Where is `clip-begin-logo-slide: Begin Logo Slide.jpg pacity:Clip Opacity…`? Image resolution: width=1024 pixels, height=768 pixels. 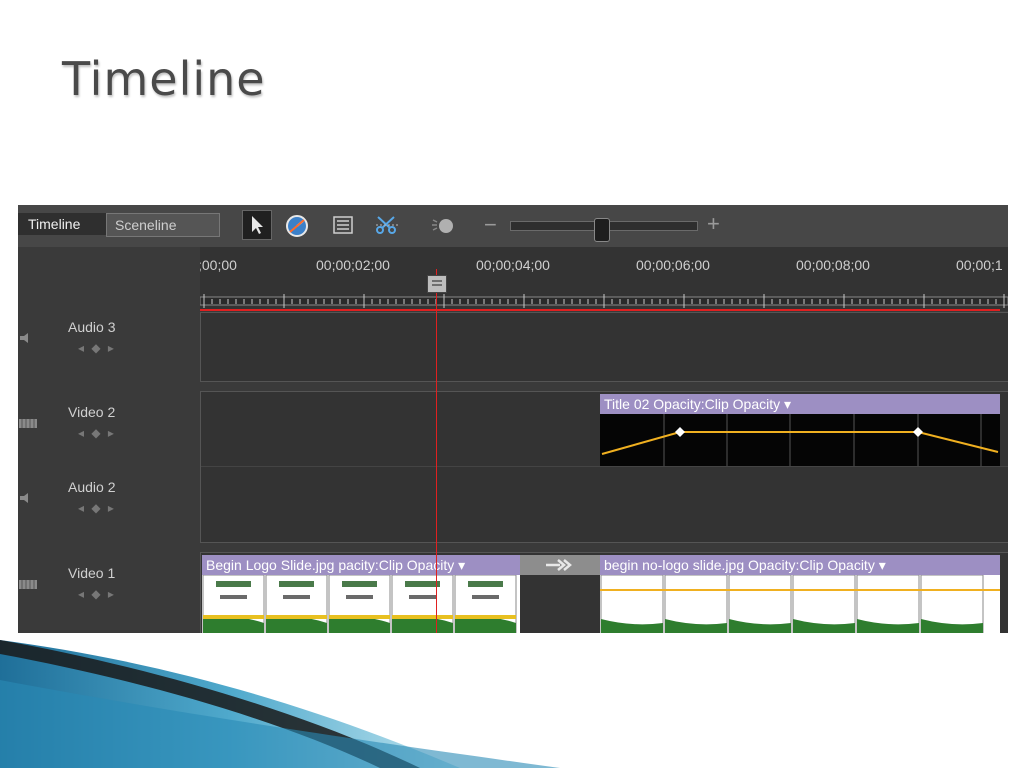 clip-begin-logo-slide: Begin Logo Slide.jpg pacity:Clip Opacity… is located at coordinates (361, 594).